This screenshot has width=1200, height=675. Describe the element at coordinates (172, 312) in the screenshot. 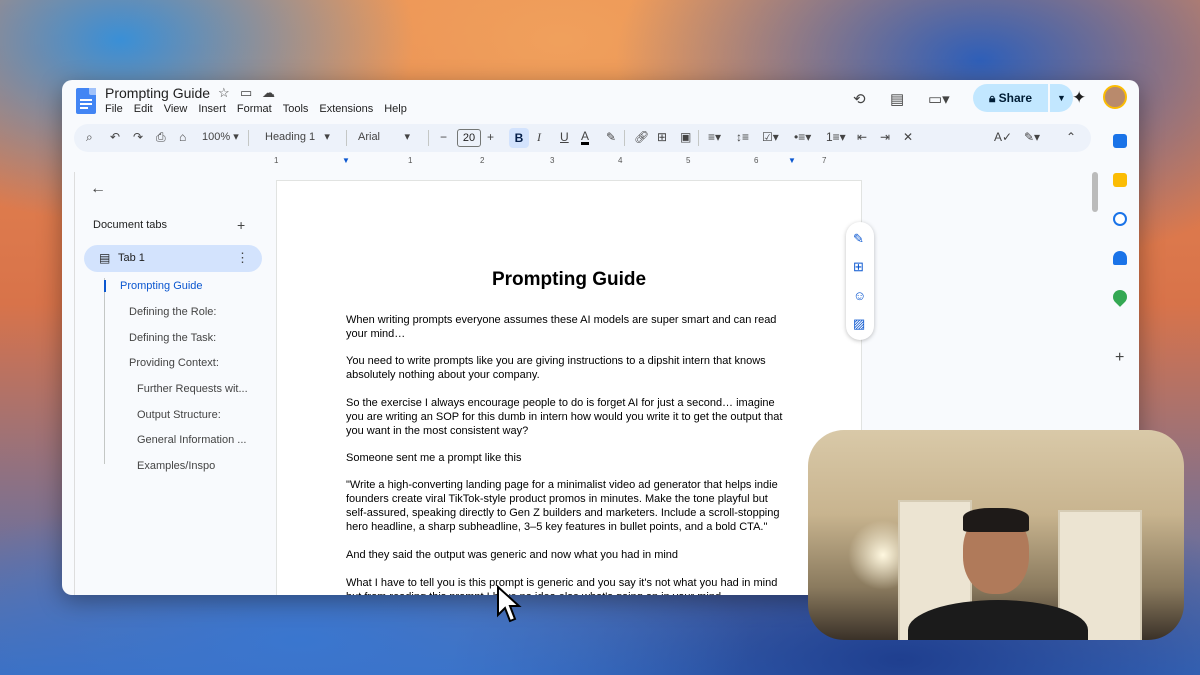

I see `outline-item-defining-role: Defining the Role:` at that location.